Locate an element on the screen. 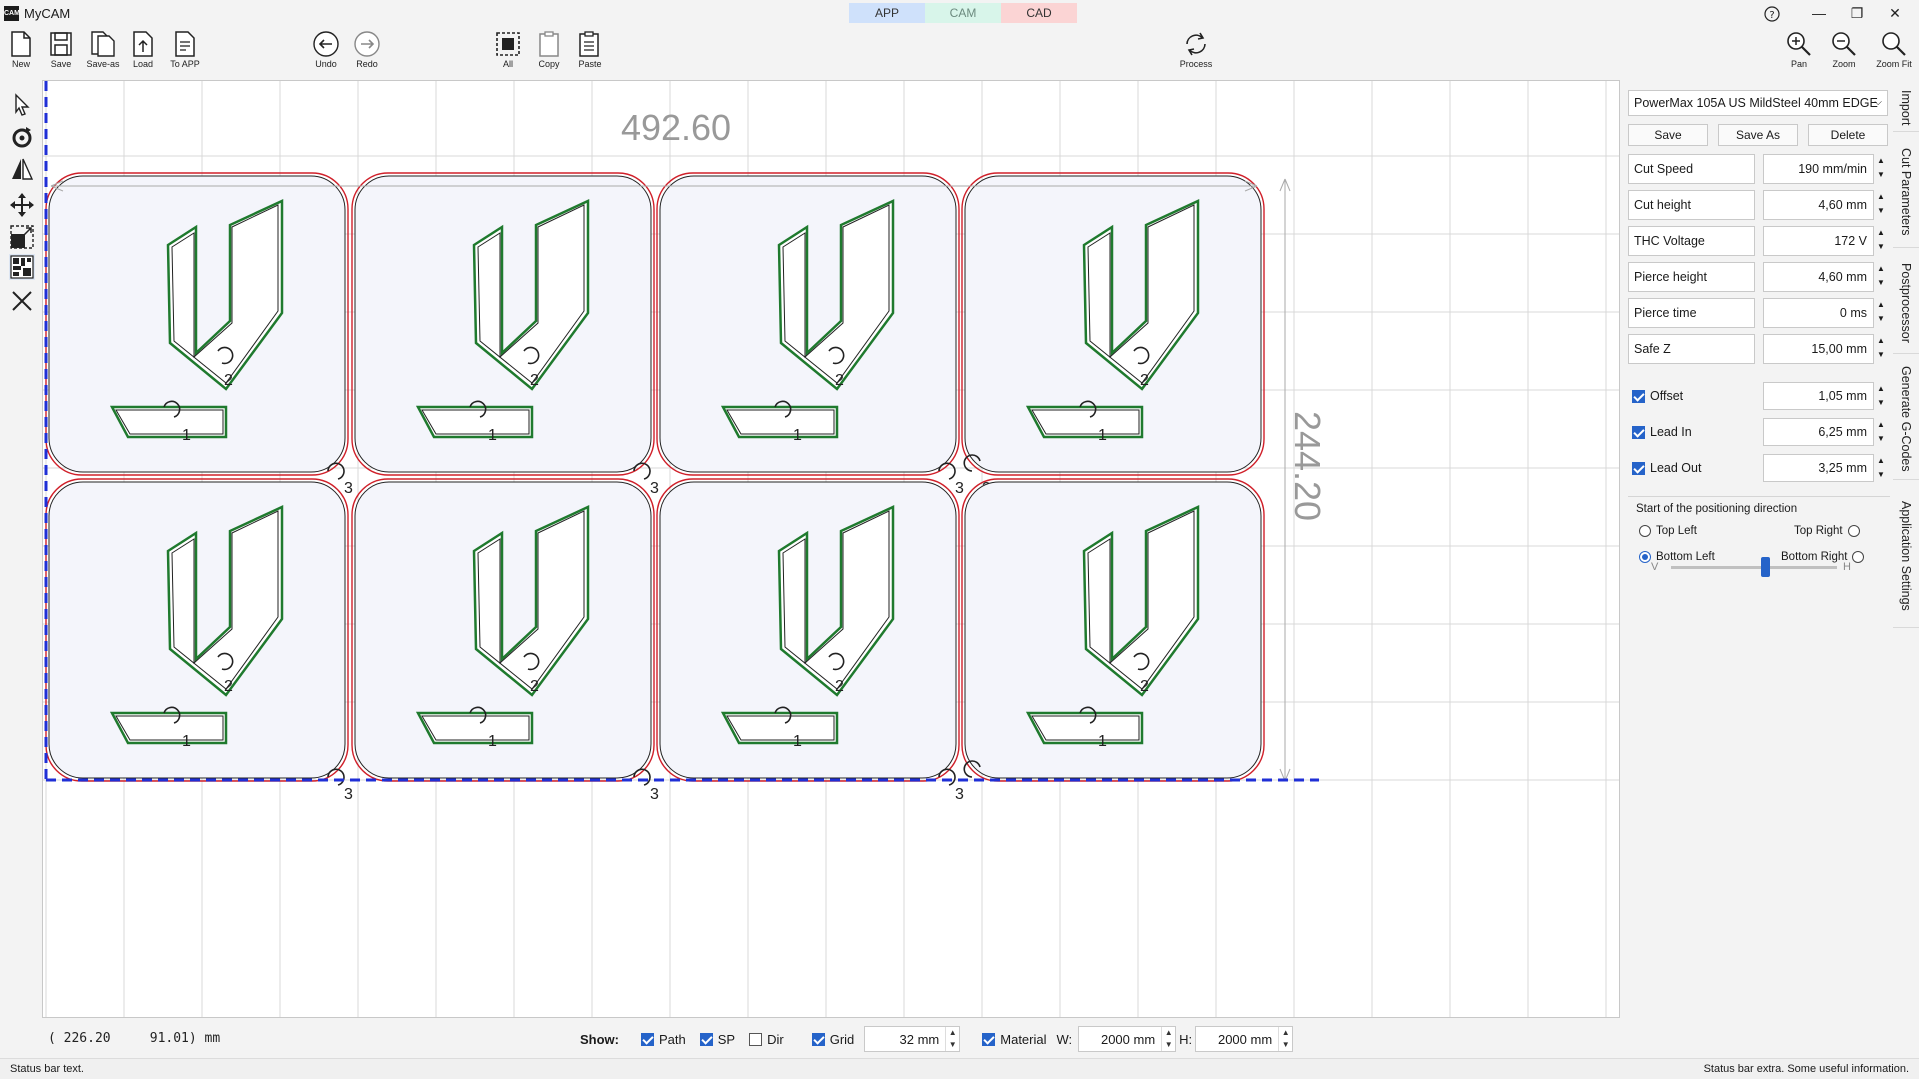 The image size is (1919, 1079). help-icon: ? is located at coordinates (1772, 13).